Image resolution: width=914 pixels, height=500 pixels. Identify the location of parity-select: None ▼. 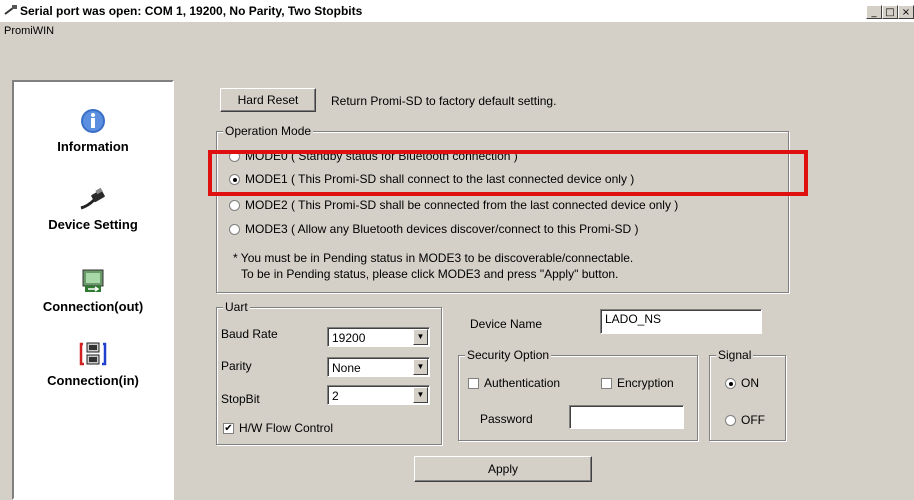
(378, 367).